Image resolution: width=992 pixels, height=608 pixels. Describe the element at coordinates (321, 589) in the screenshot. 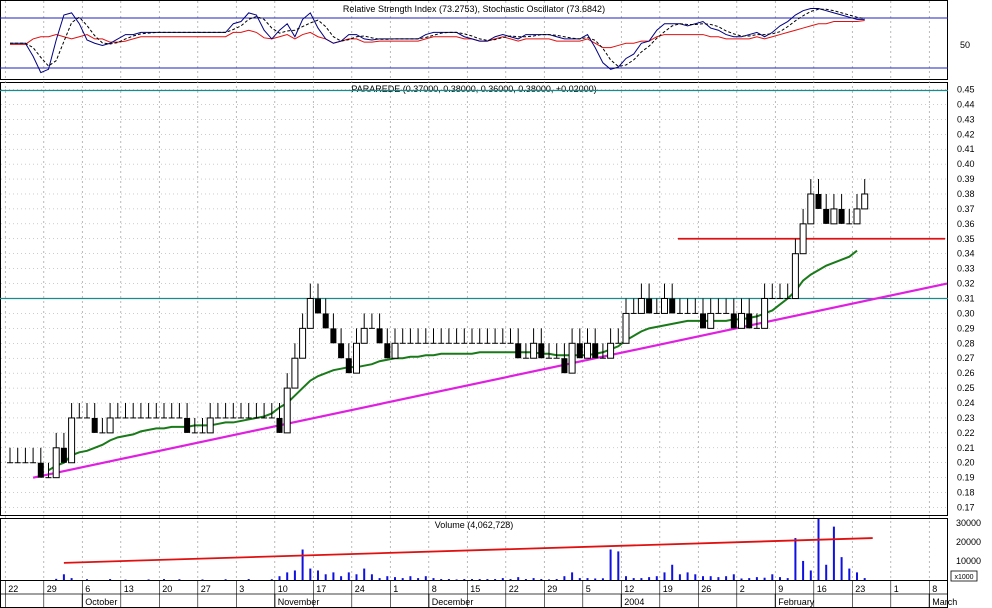

I see `day-tick-label: 17` at that location.